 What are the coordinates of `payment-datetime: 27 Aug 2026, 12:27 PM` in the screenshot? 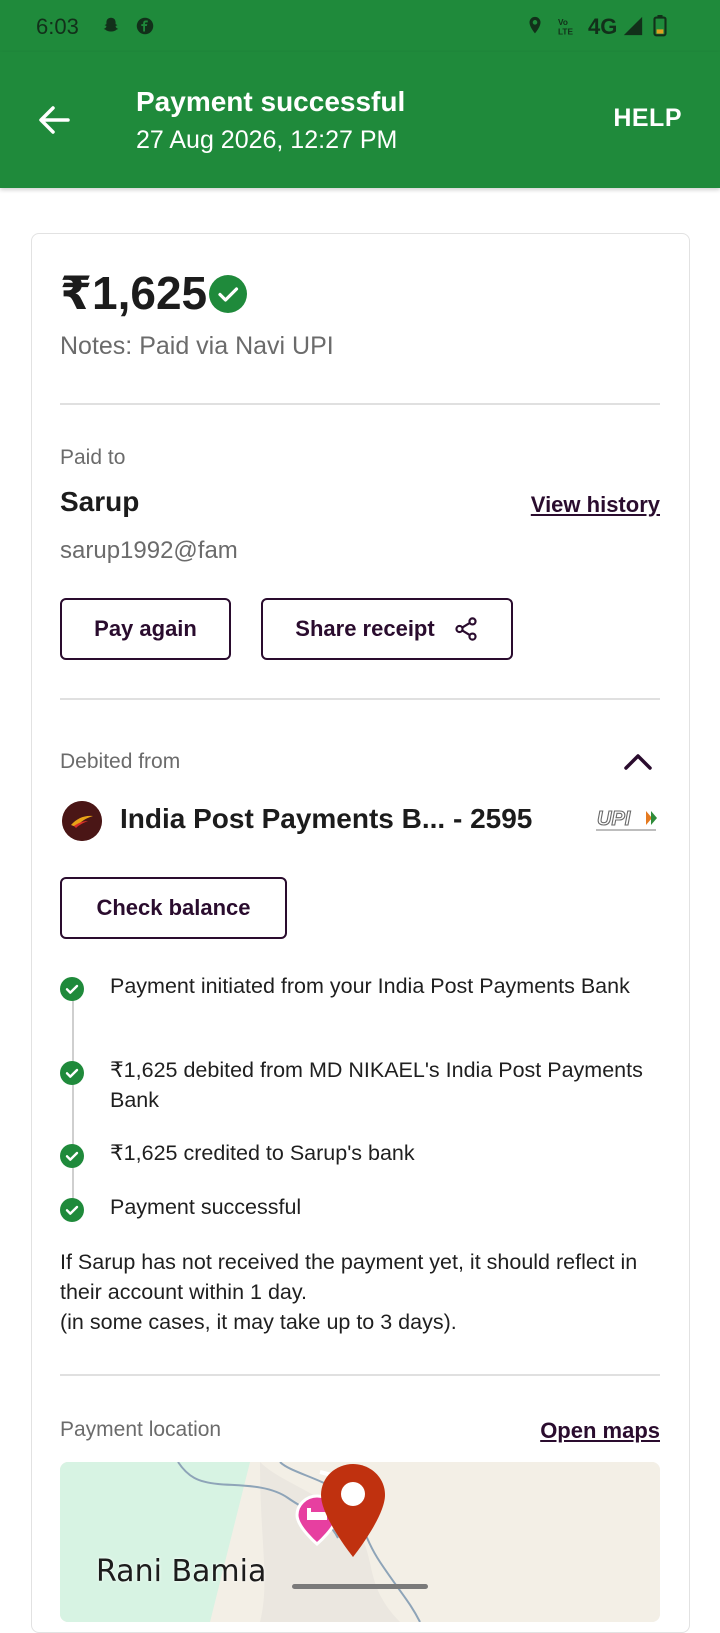 It's located at (267, 140).